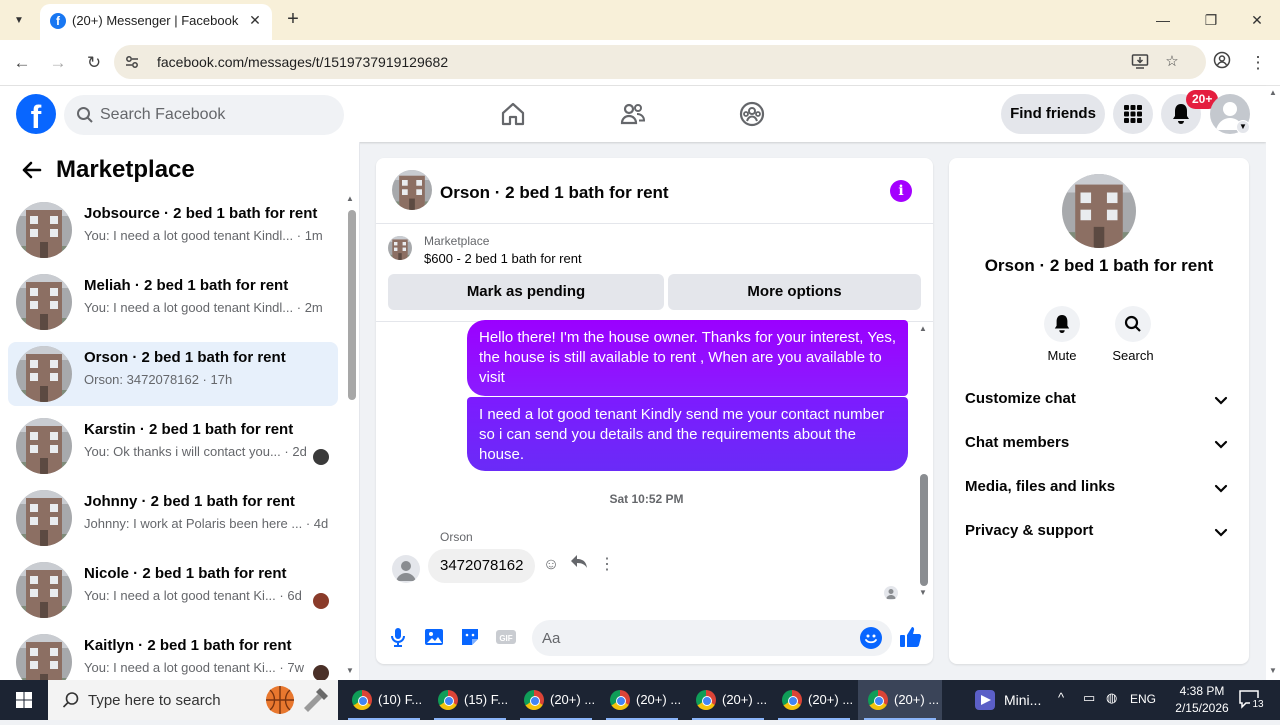  Describe the element at coordinates (58, 63) in the screenshot. I see `forward-arrow-icon: →` at that location.